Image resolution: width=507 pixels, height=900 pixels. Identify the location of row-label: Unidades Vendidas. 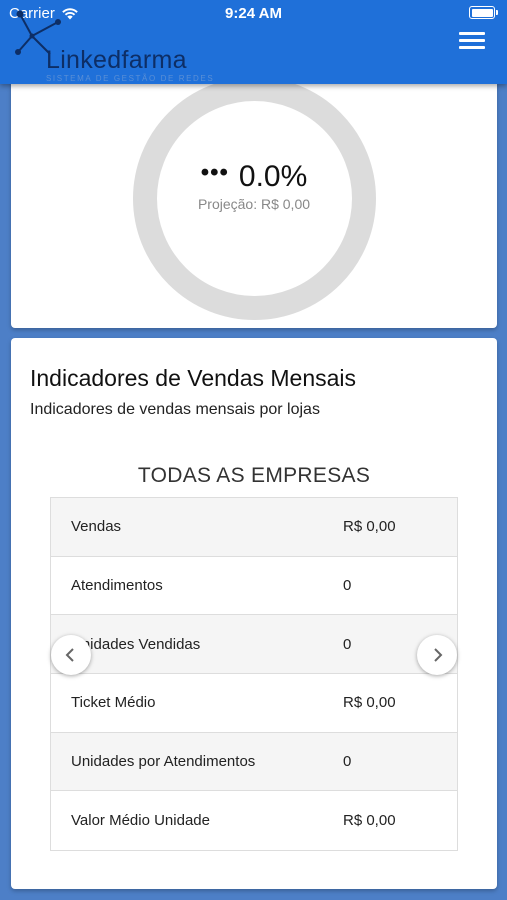
(136, 644).